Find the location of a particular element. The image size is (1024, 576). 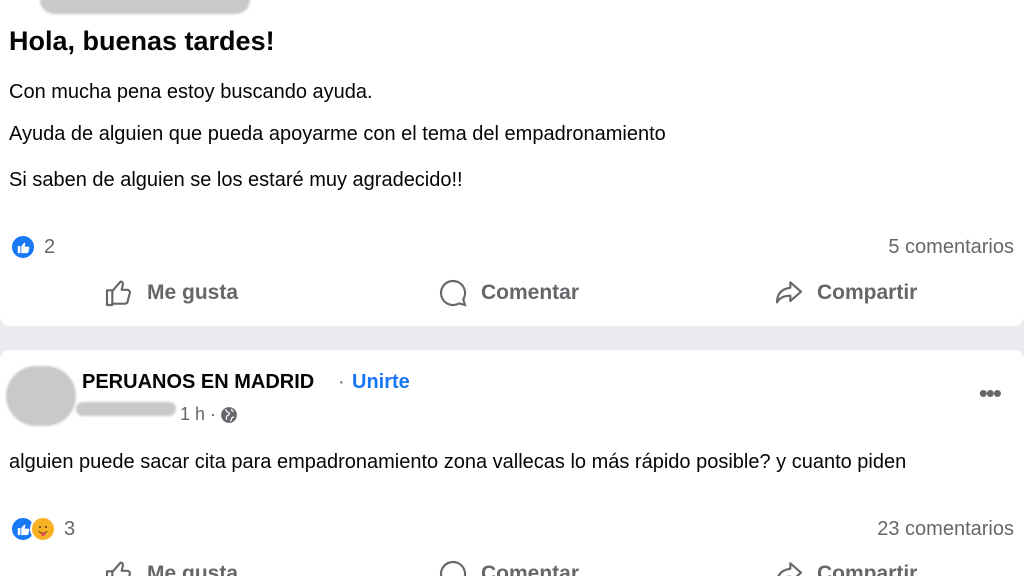

post-line: Con mucha pena estoy buscando ayuda. is located at coordinates (191, 92).